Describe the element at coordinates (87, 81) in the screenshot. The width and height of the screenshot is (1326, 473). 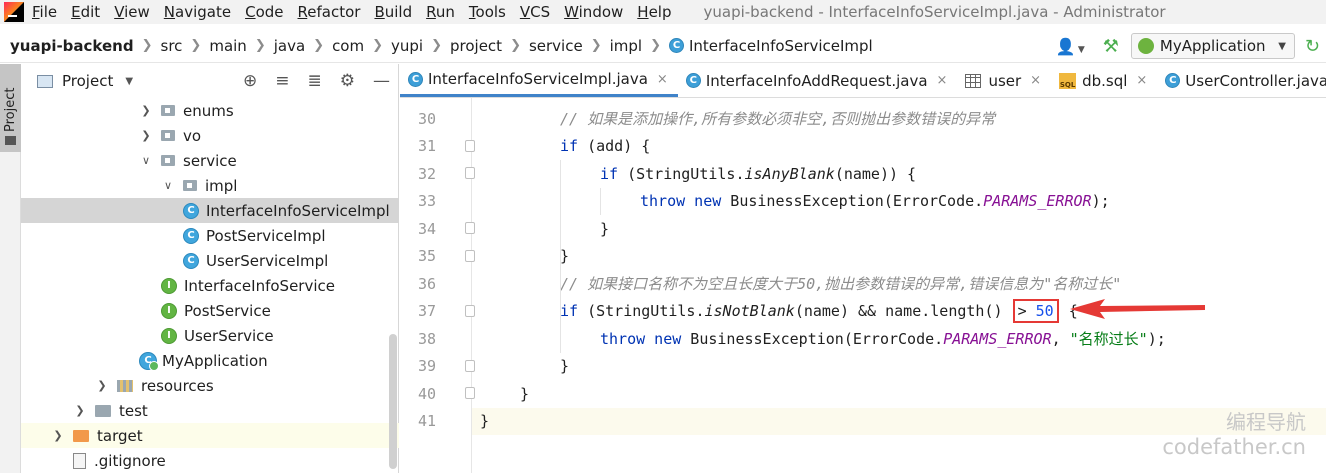
I see `project-panel-title: Project` at that location.